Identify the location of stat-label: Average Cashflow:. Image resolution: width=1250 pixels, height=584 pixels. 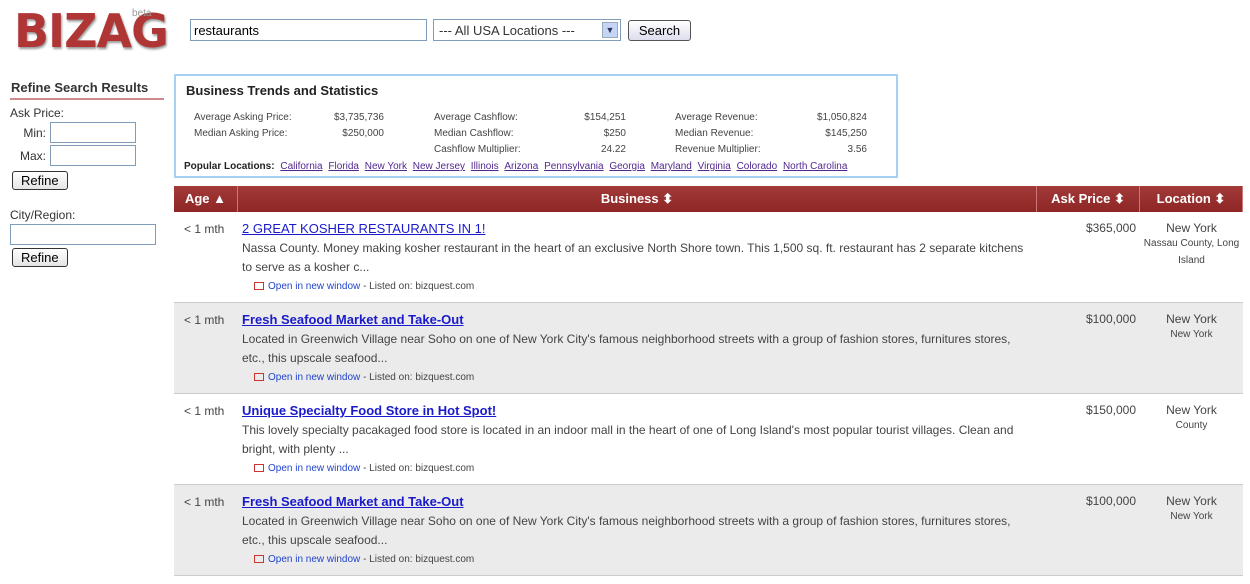
(476, 117).